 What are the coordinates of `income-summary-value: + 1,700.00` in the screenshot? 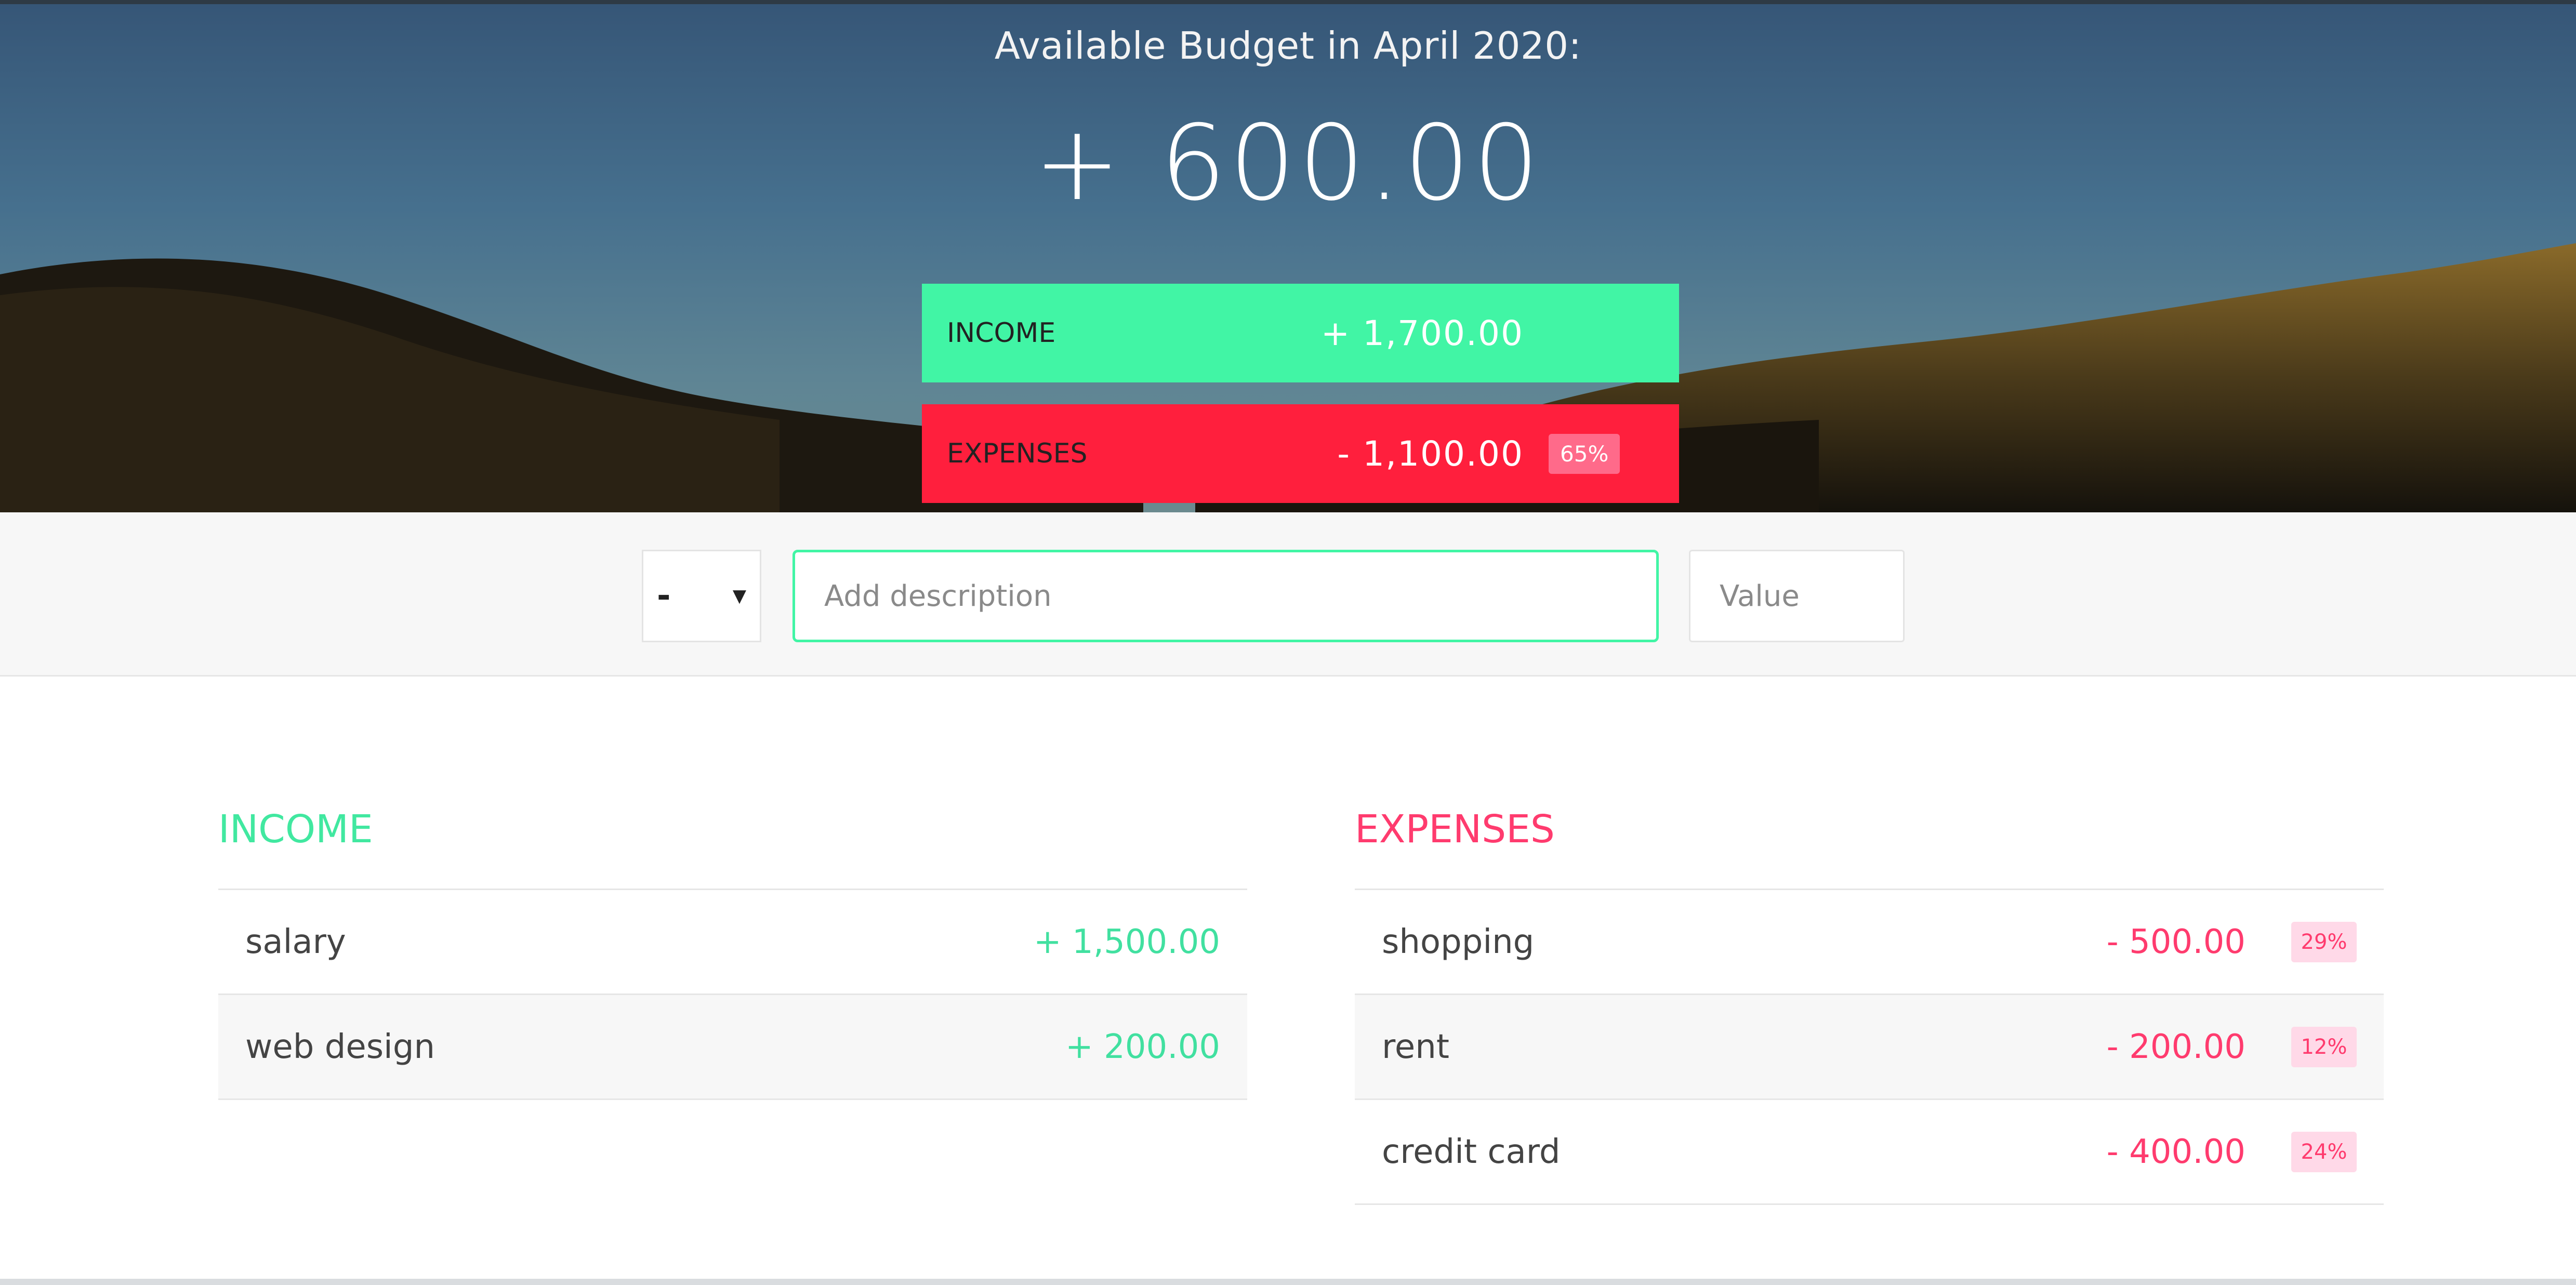 It's located at (1422, 333).